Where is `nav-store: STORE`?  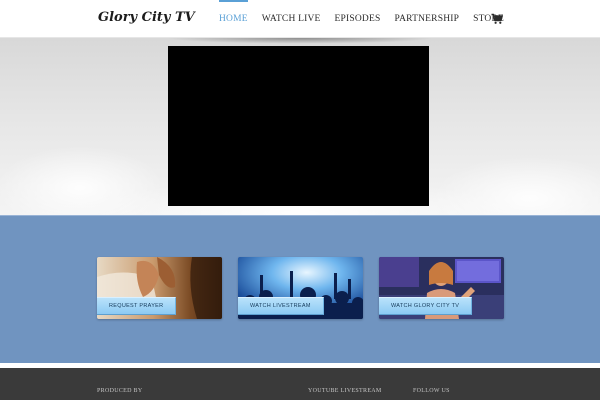
nav-store: STORE is located at coordinates (488, 19).